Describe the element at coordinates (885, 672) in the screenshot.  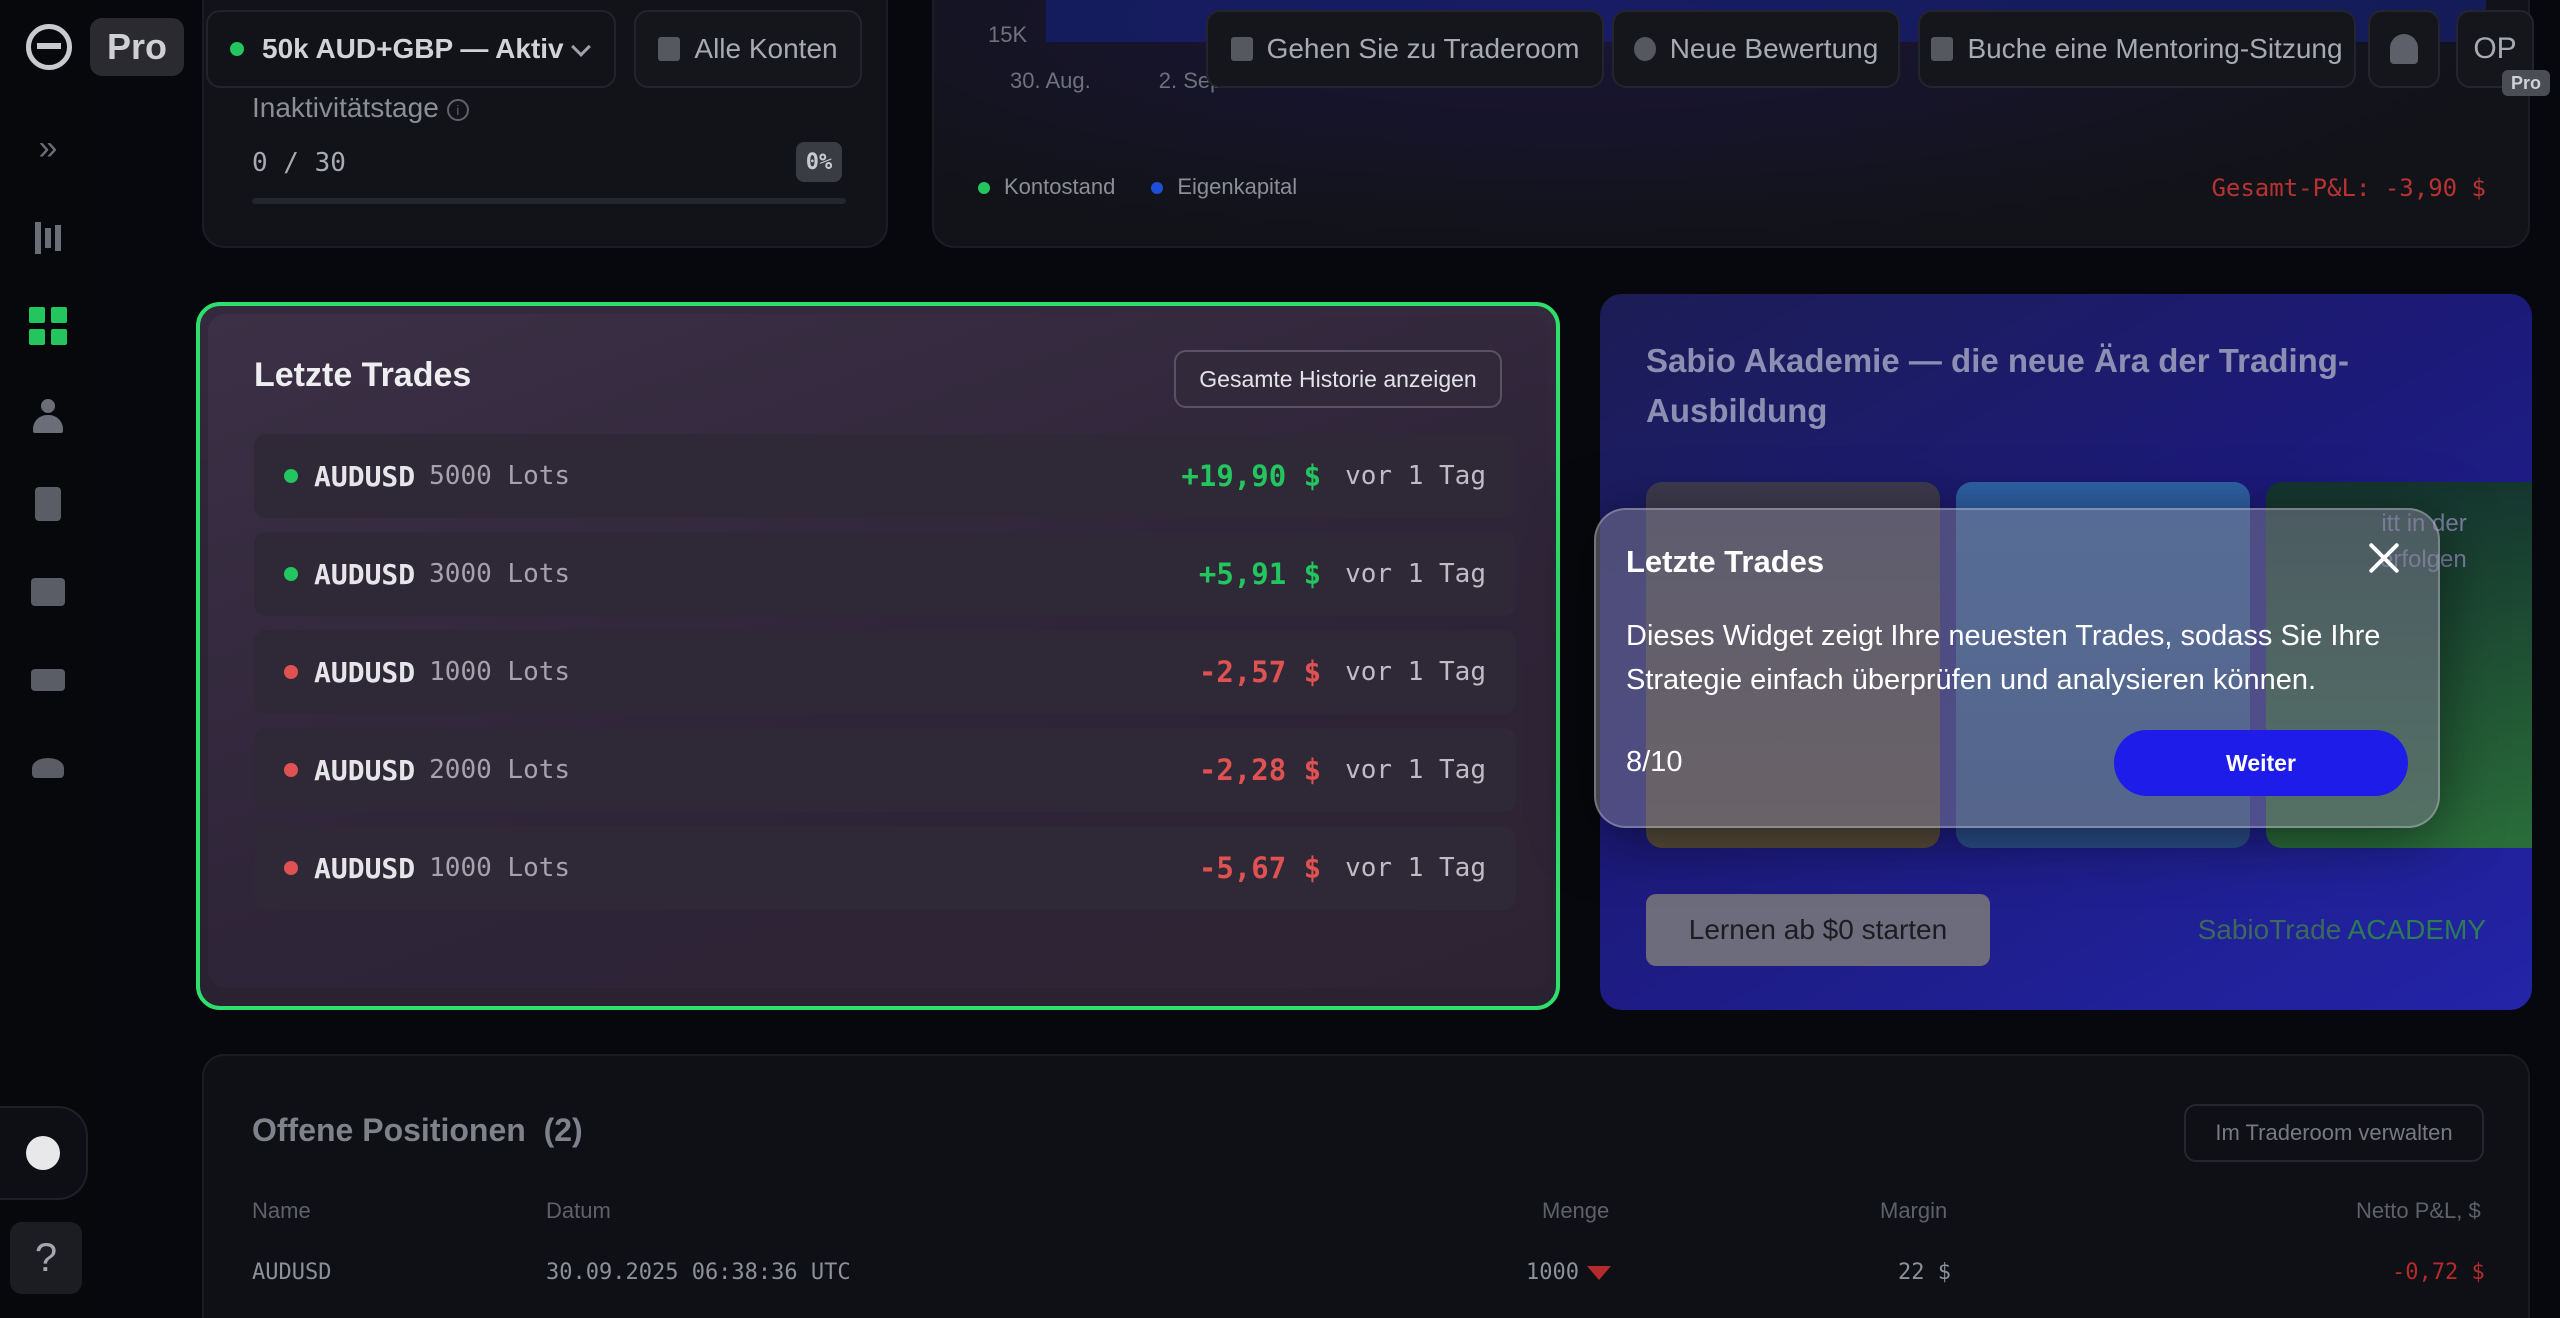
I see `trade-row: AUDUSD 1000 Lots -2,57 $ vor 1 Tag` at that location.